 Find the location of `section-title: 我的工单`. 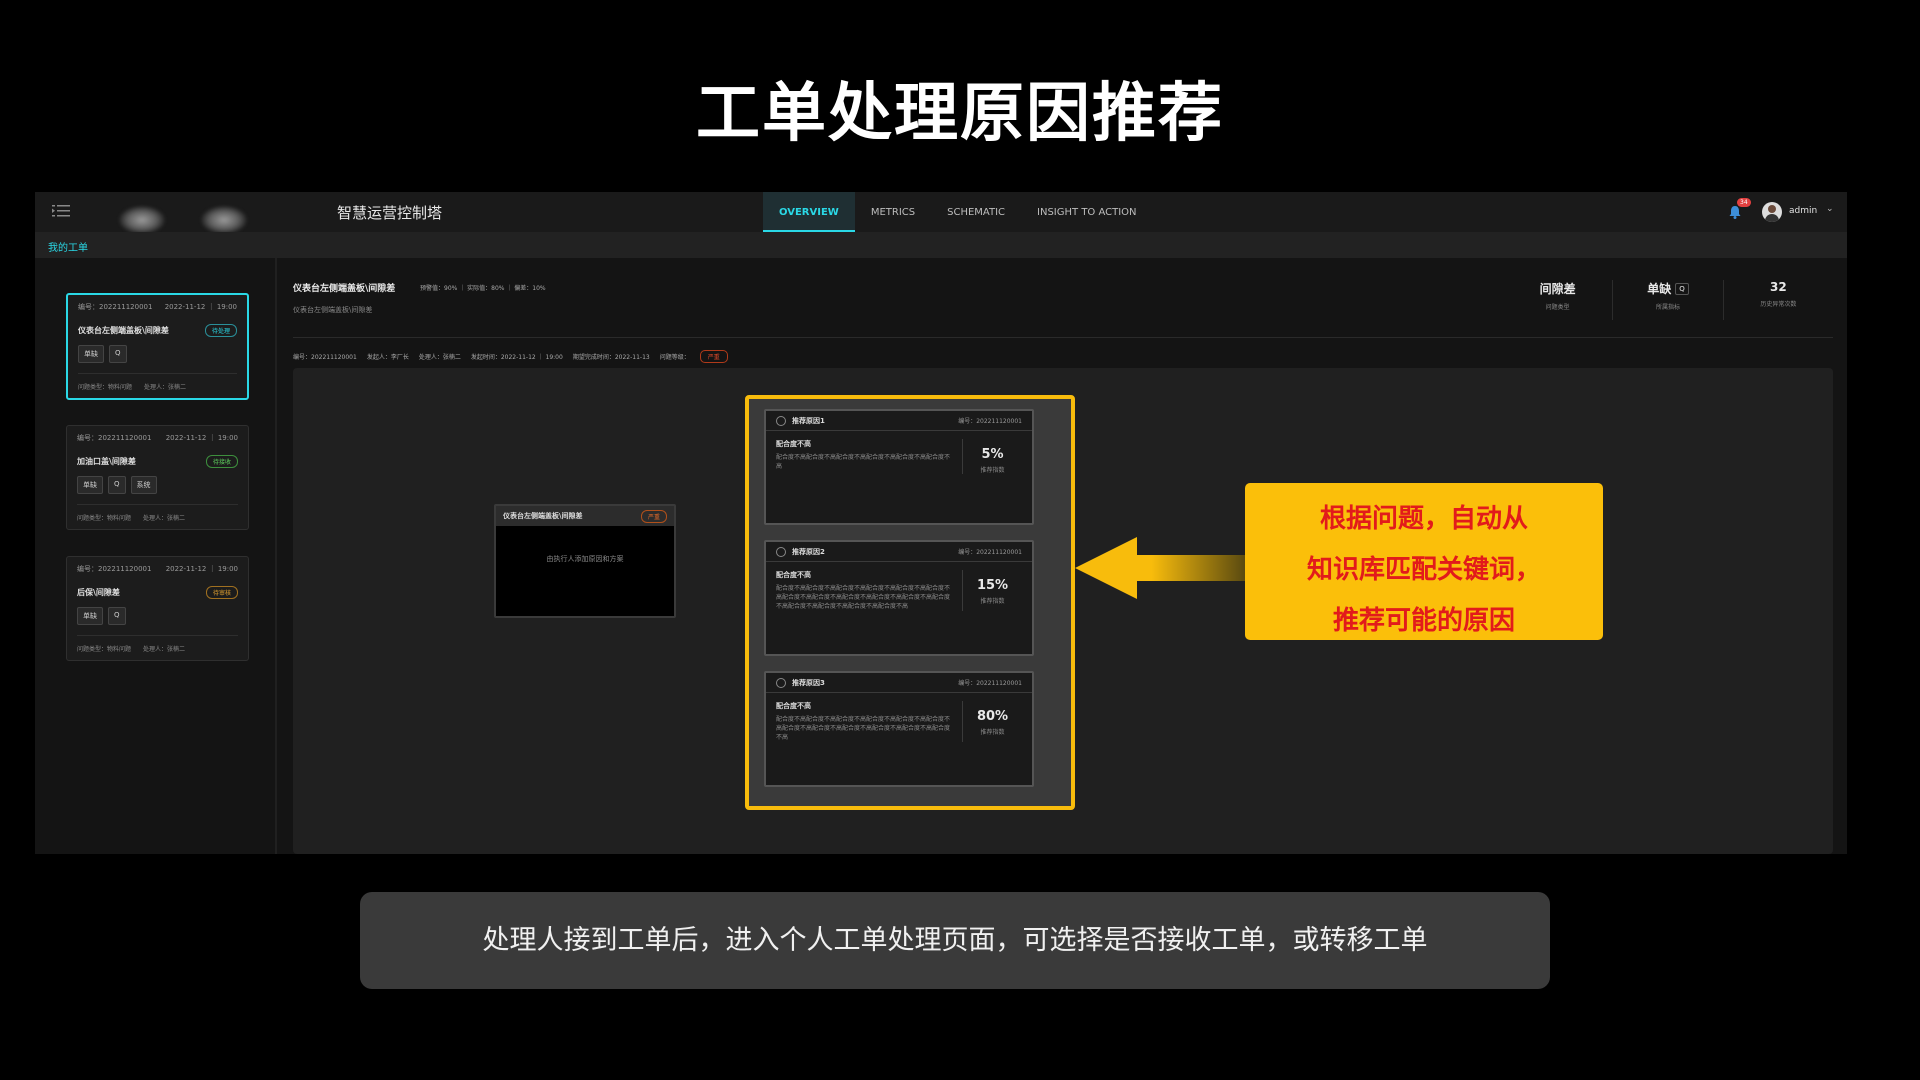

section-title: 我的工单 is located at coordinates (68, 246).